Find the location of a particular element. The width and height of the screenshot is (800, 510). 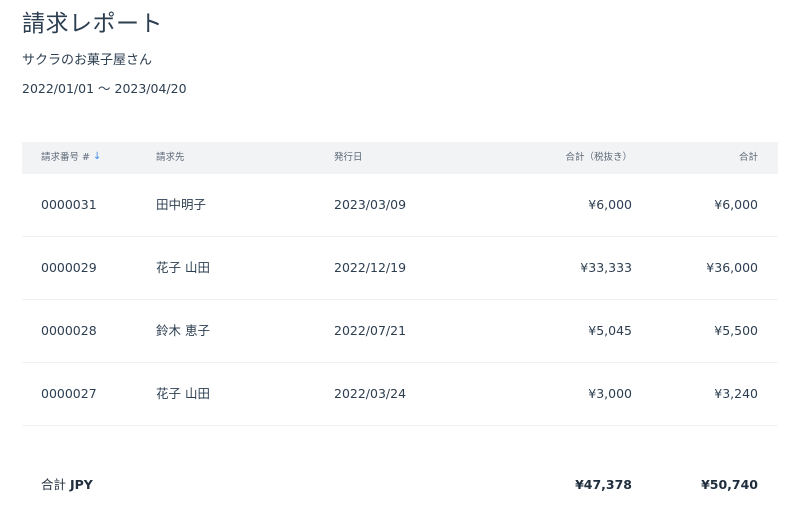

total-amount: ¥36,000 is located at coordinates (732, 267).